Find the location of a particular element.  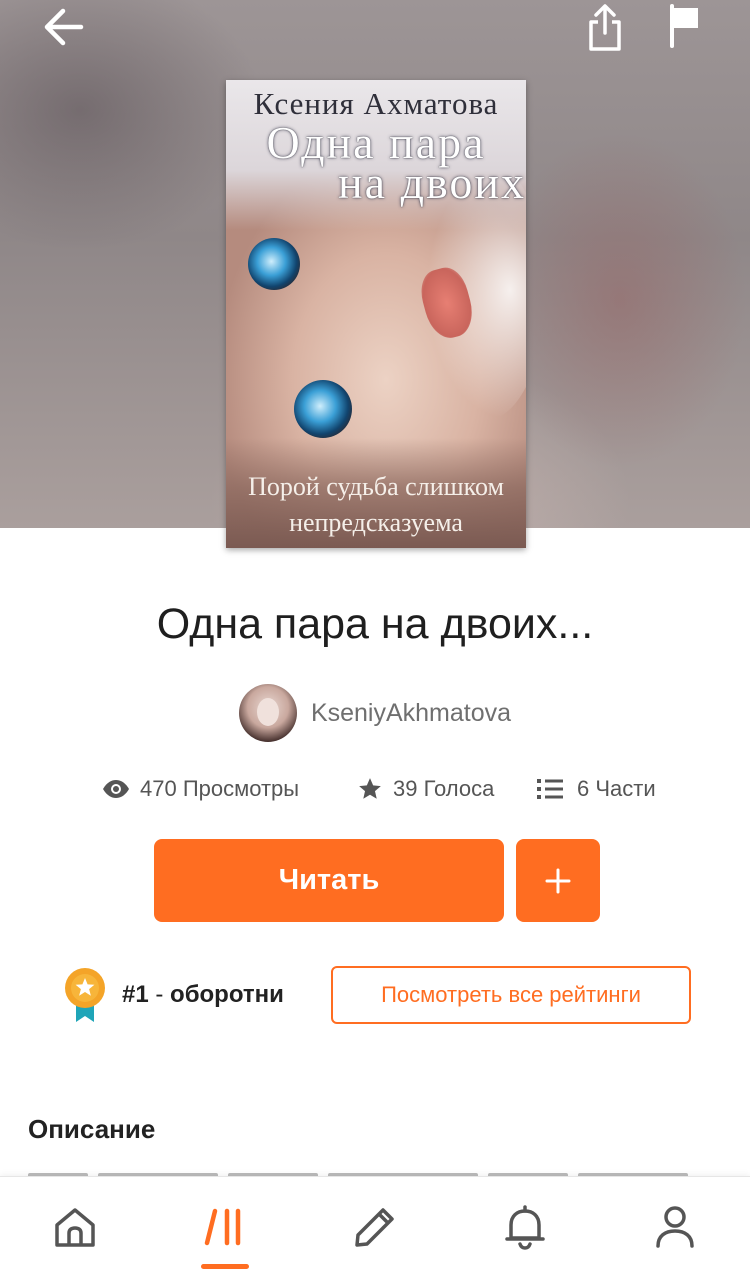

home-icon is located at coordinates (75, 1227).